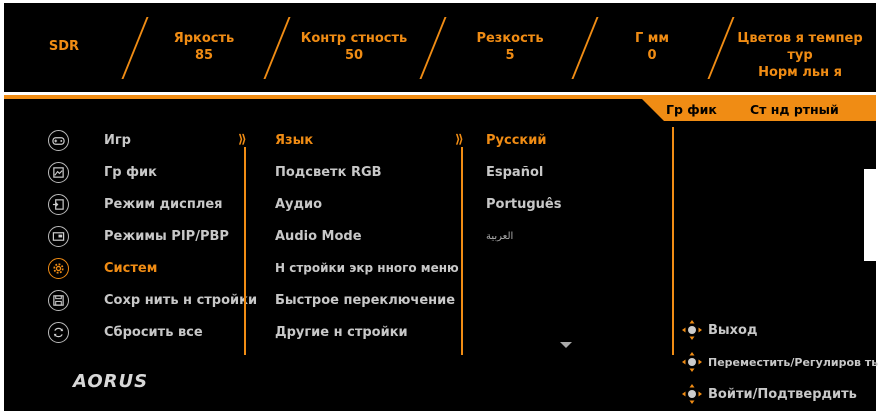  Describe the element at coordinates (153, 332) in the screenshot. I see `menu-item-reset-all: Сбросить все` at that location.